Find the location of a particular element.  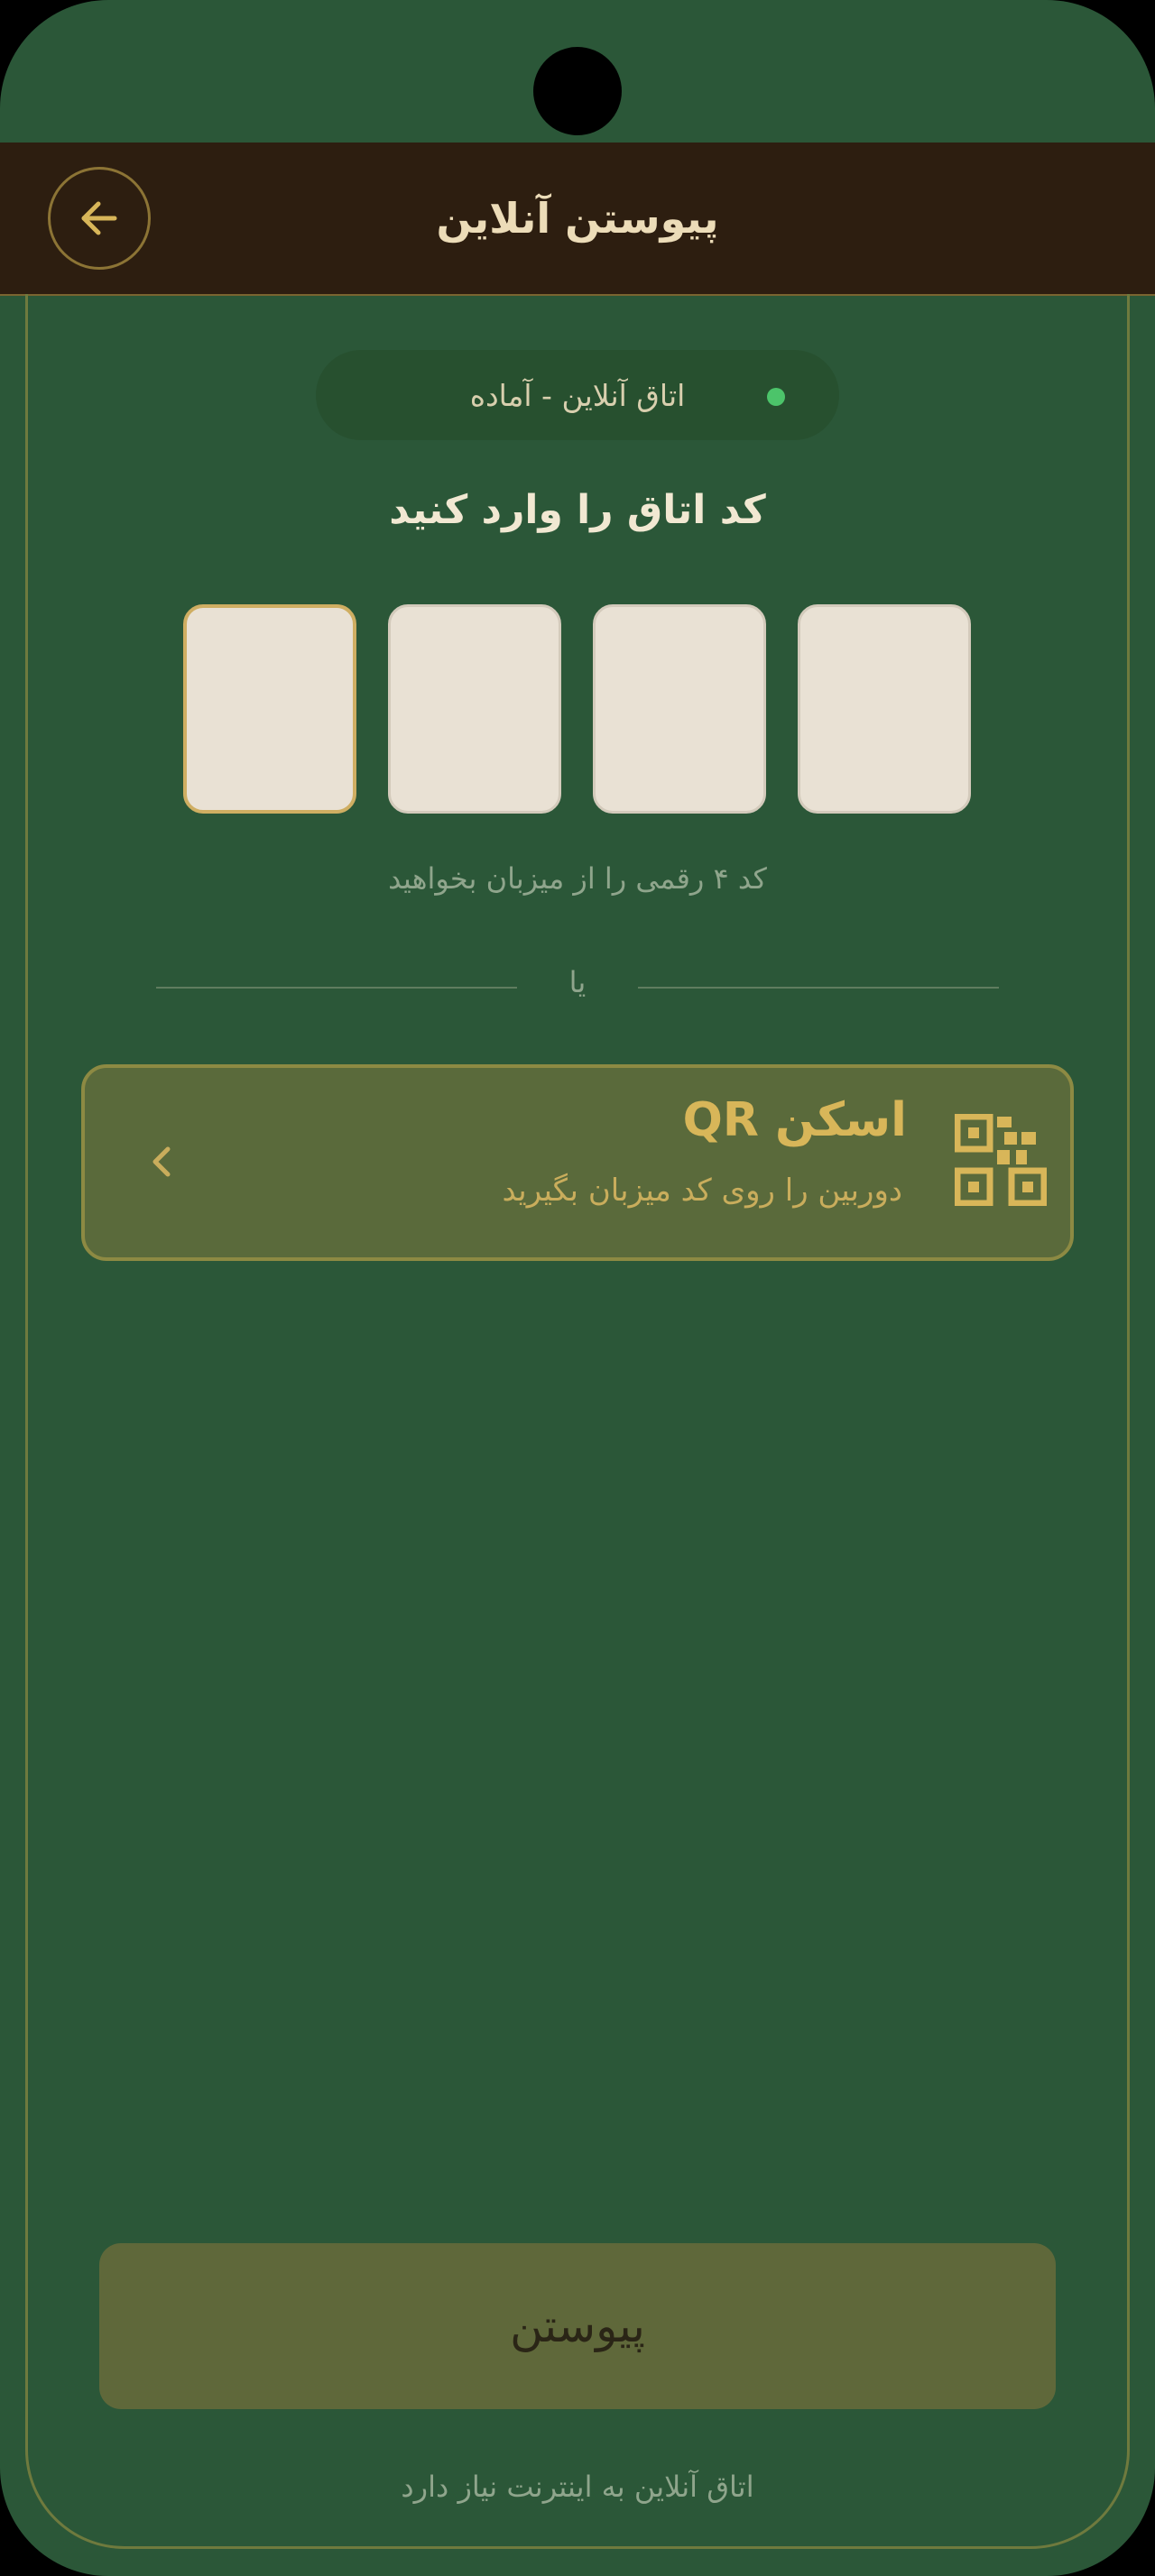

qr-code-icon is located at coordinates (1001, 1160).